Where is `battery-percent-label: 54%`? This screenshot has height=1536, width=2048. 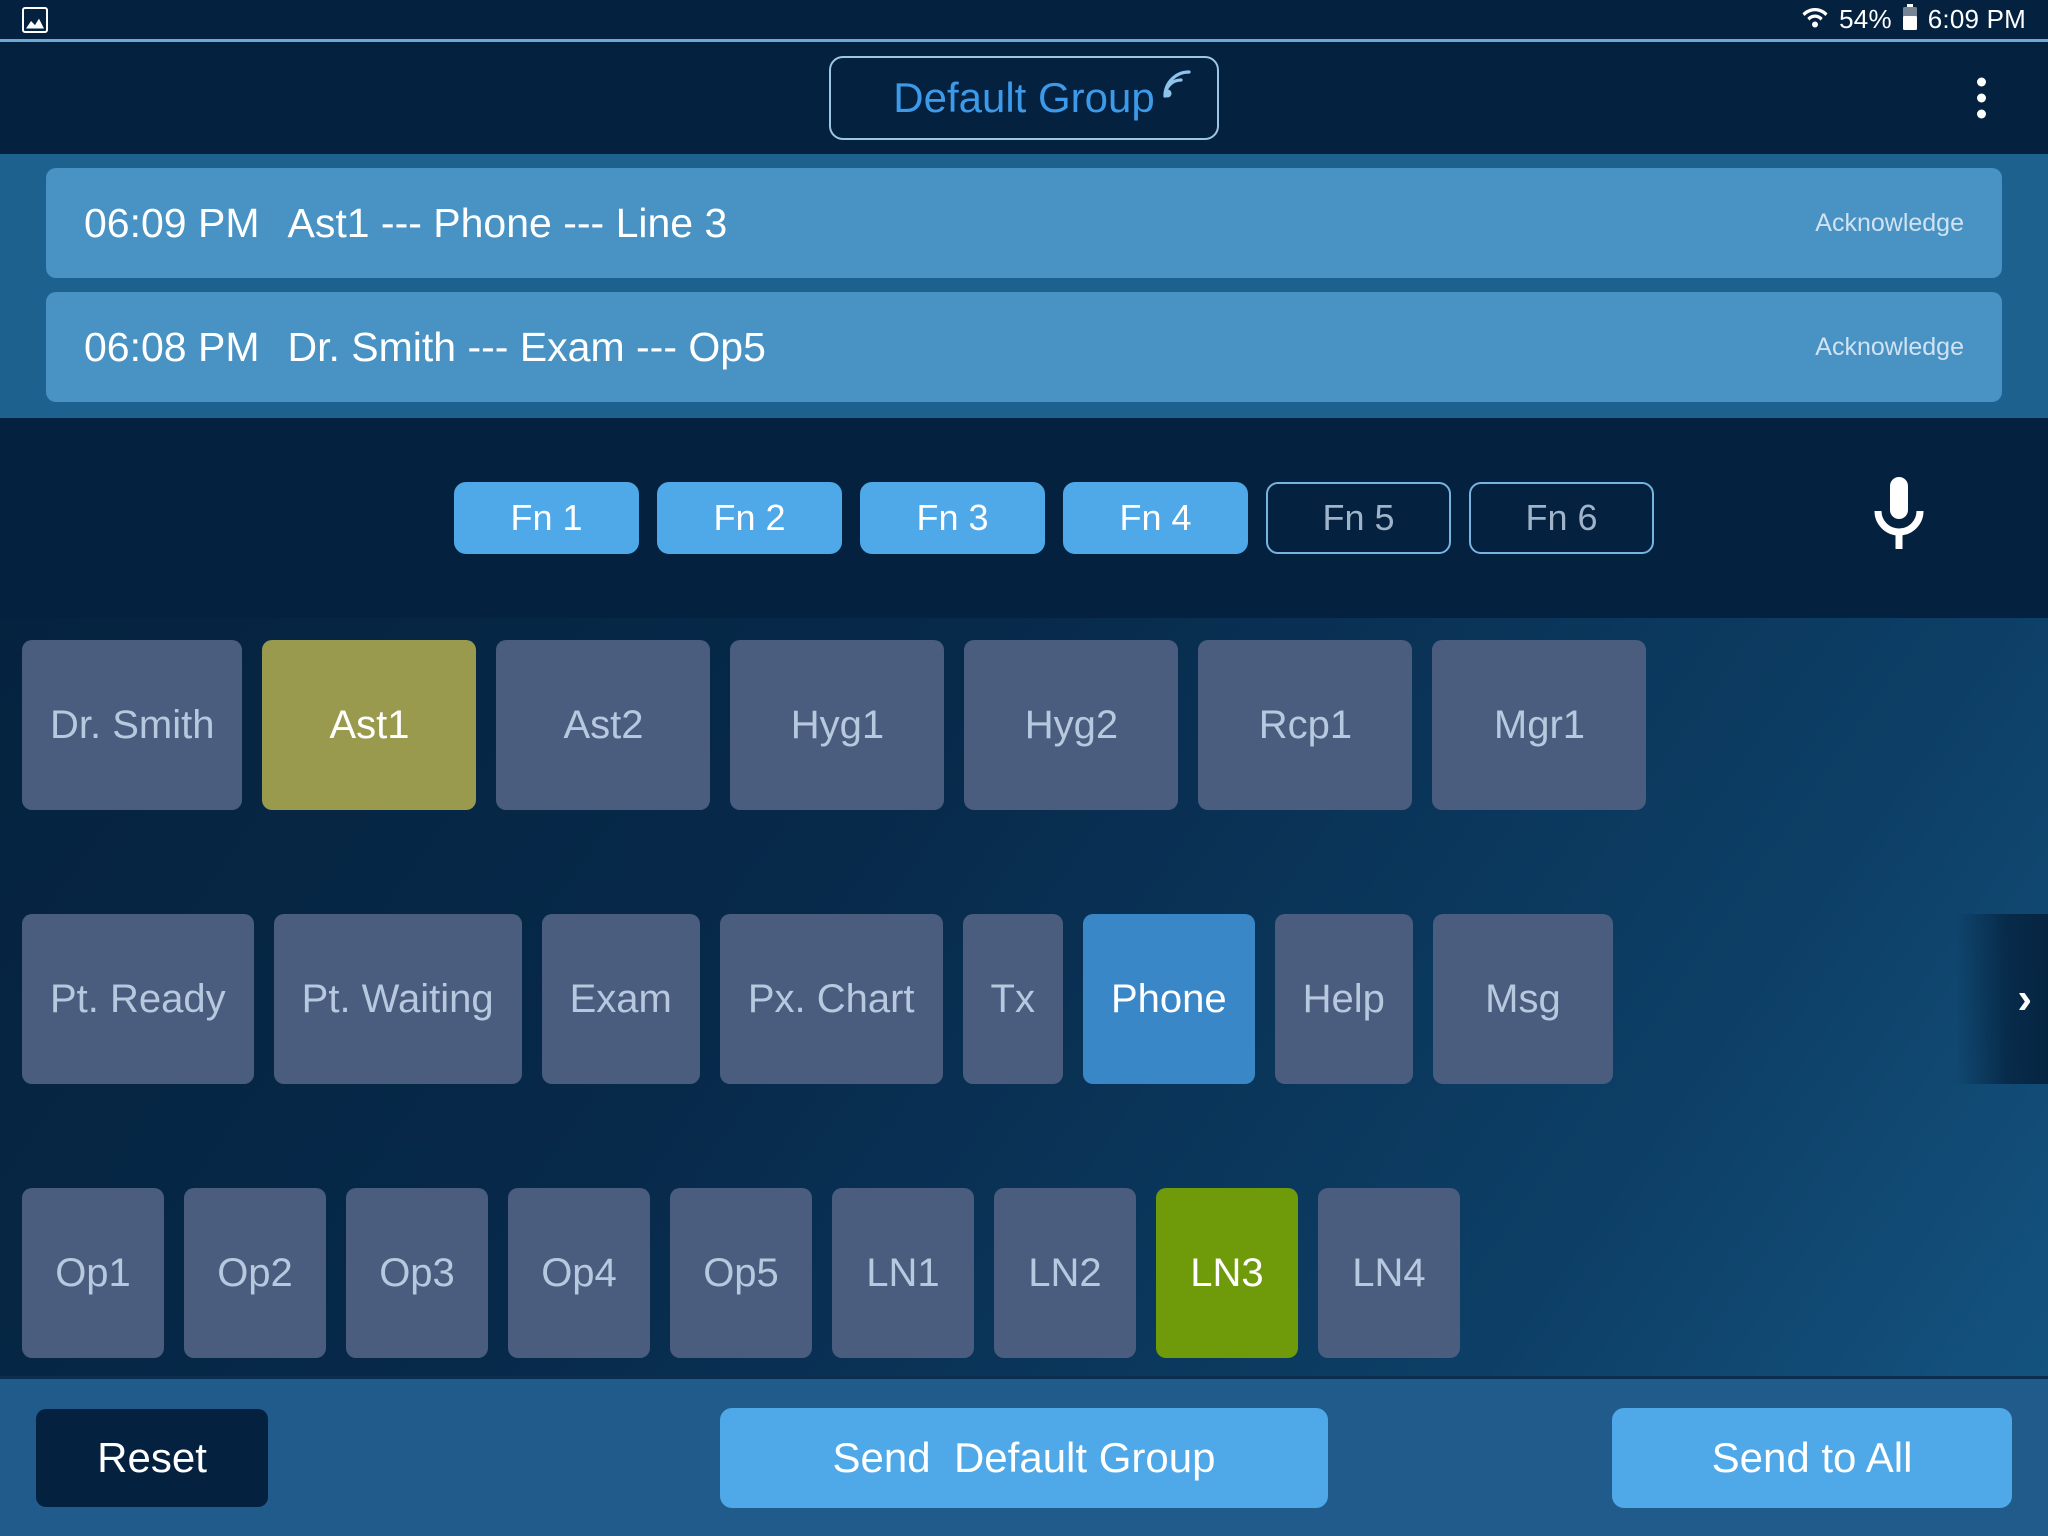
battery-percent-label: 54% is located at coordinates (1865, 19).